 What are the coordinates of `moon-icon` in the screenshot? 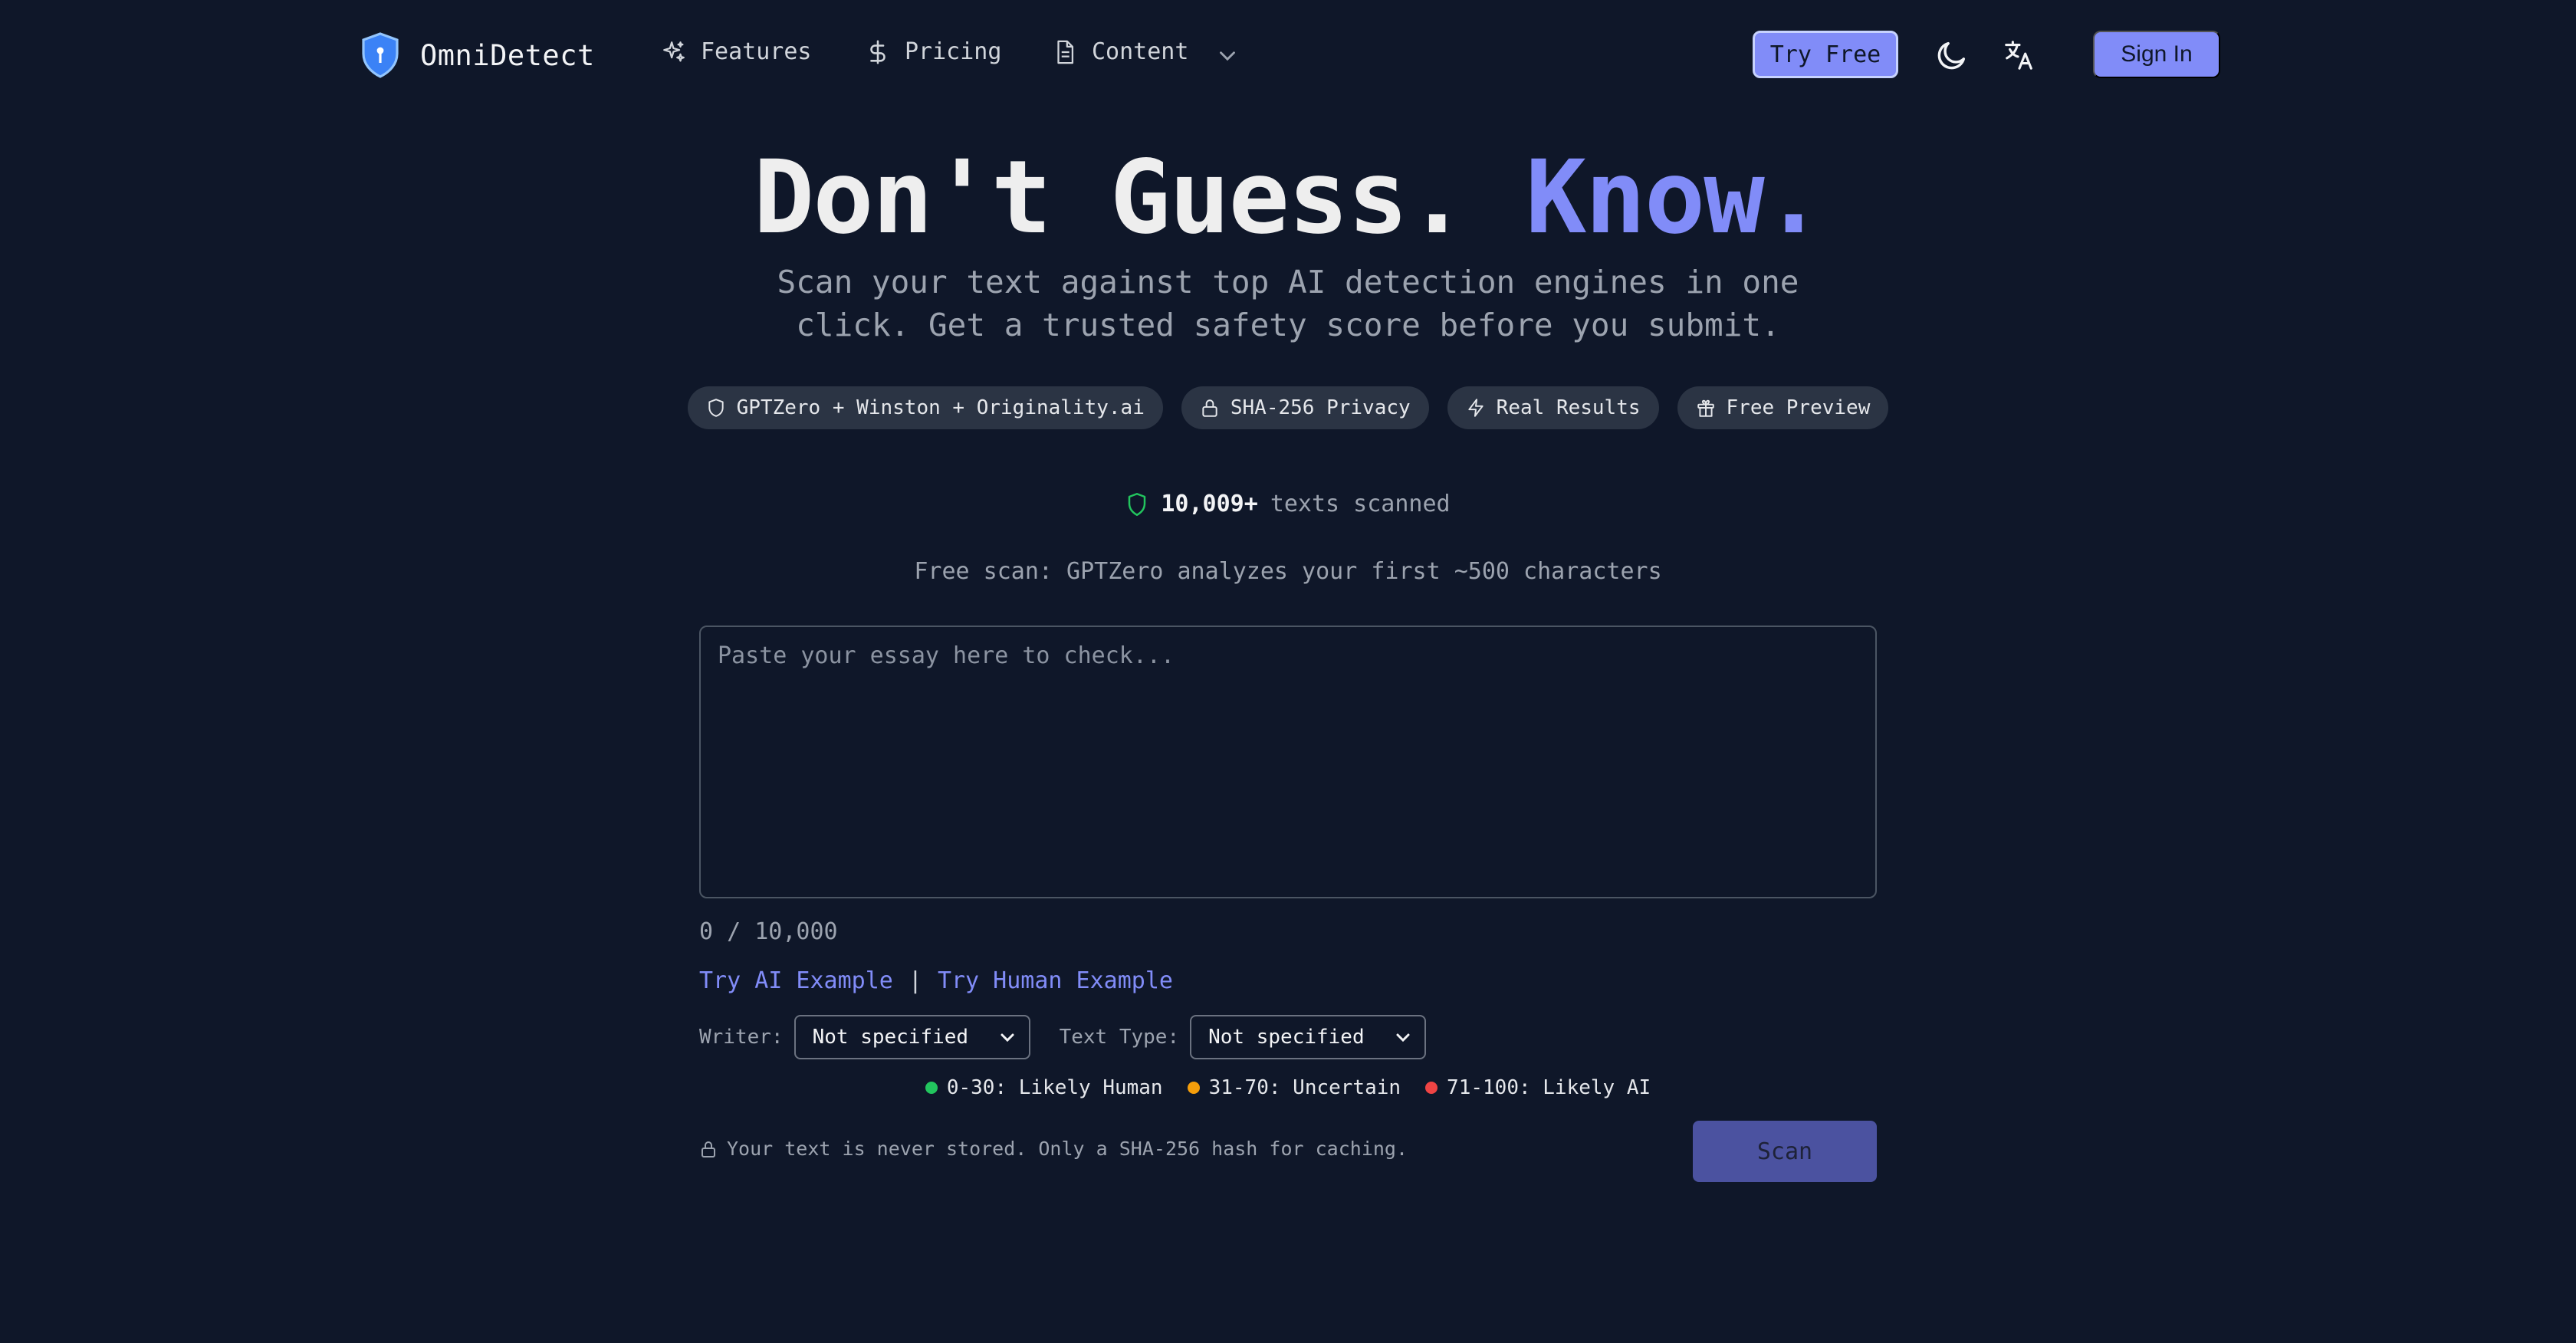 It's located at (1952, 56).